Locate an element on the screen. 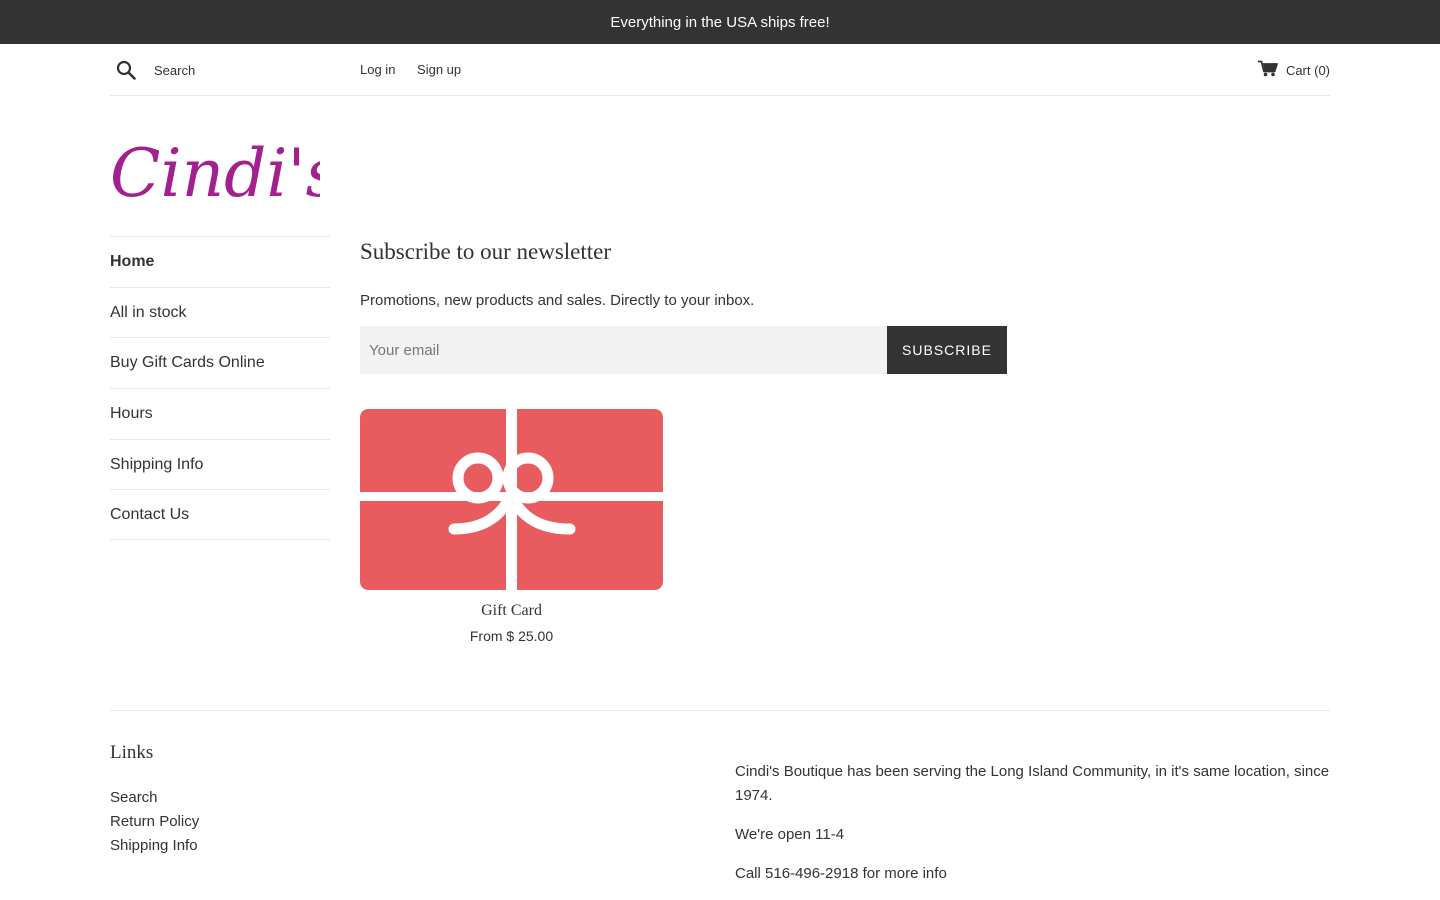  announcement-bar: Everything in the USA ships free! is located at coordinates (720, 22).